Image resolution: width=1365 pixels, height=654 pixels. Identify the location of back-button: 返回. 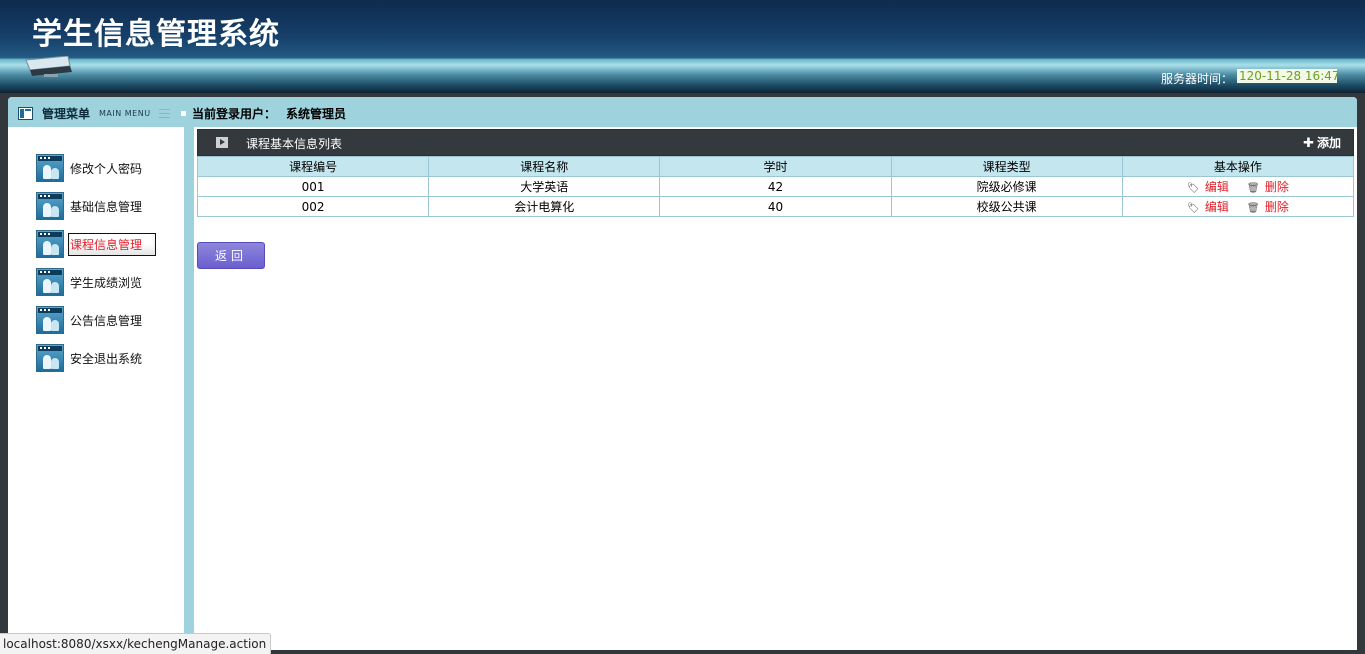
(231, 255).